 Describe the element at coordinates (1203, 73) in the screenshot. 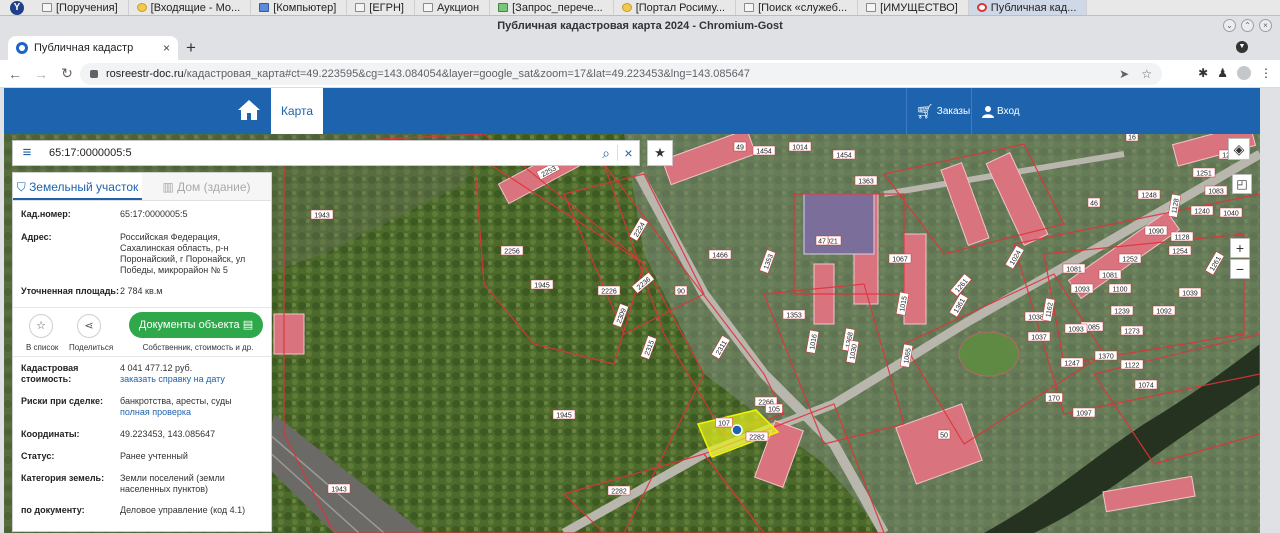

I see `extensions-icon: ✱` at that location.